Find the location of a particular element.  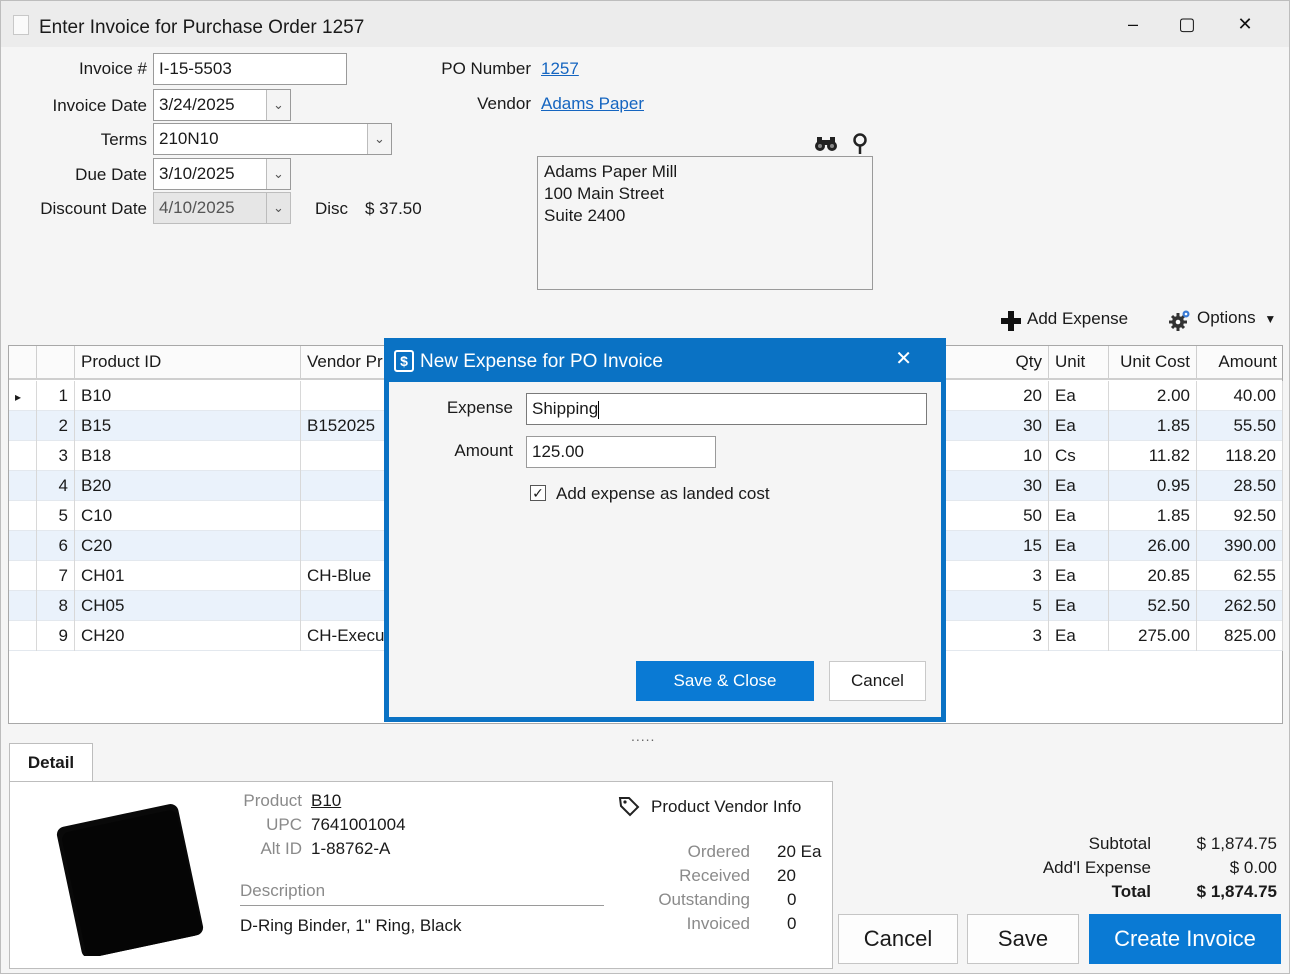

unit-cost-cell: 52.50 is located at coordinates (1153, 606).